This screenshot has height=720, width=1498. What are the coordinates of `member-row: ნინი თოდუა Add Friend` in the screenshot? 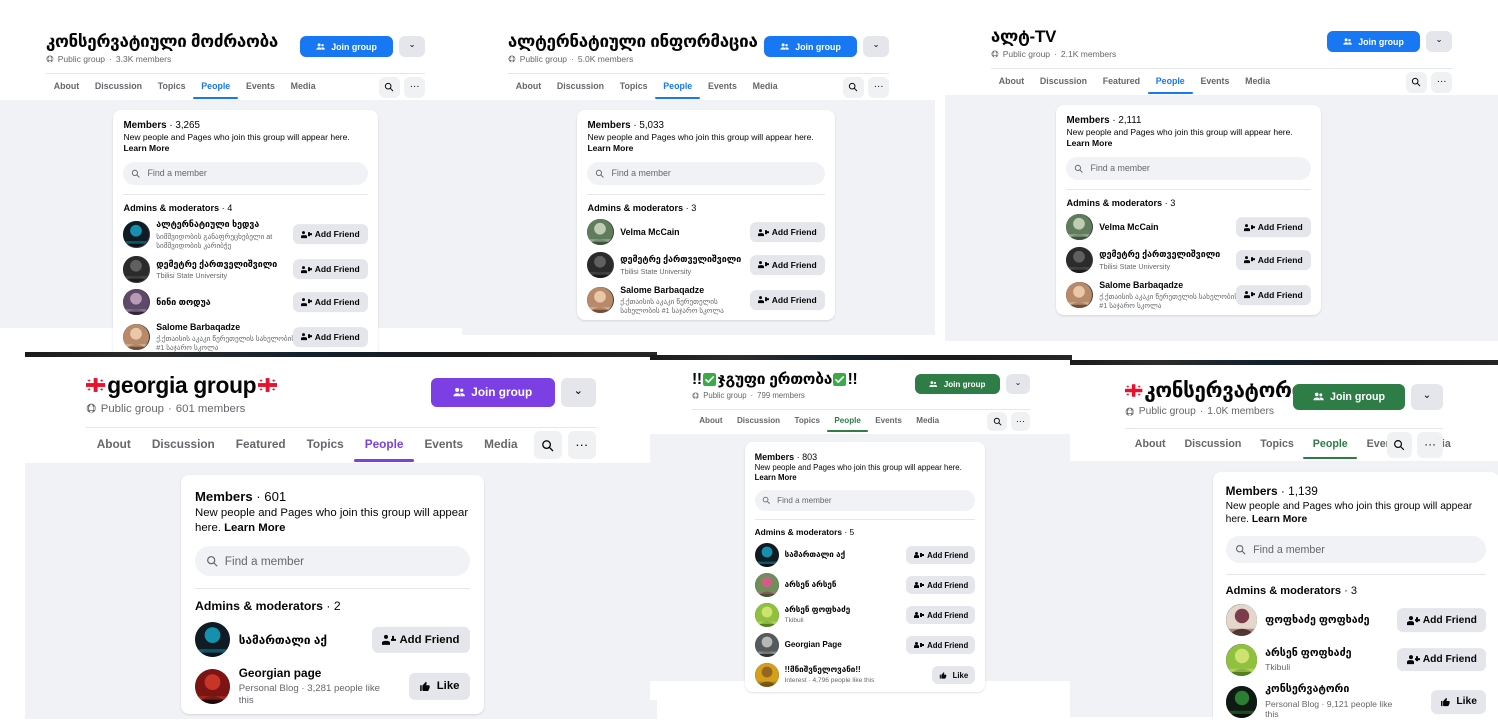 It's located at (245, 302).